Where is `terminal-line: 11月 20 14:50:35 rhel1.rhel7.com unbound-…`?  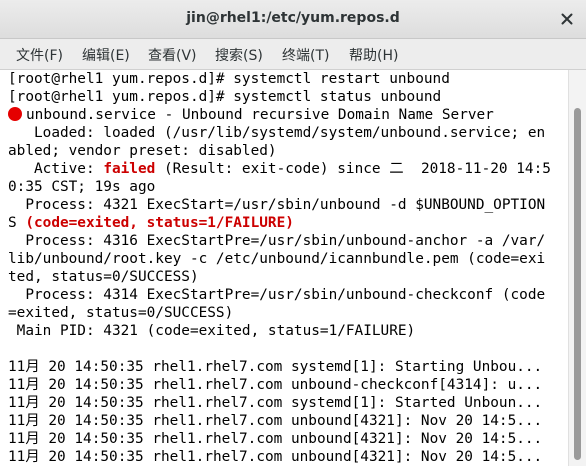 terminal-line: 11月 20 14:50:35 rhel1.rhel7.com unbound-… is located at coordinates (275, 385).